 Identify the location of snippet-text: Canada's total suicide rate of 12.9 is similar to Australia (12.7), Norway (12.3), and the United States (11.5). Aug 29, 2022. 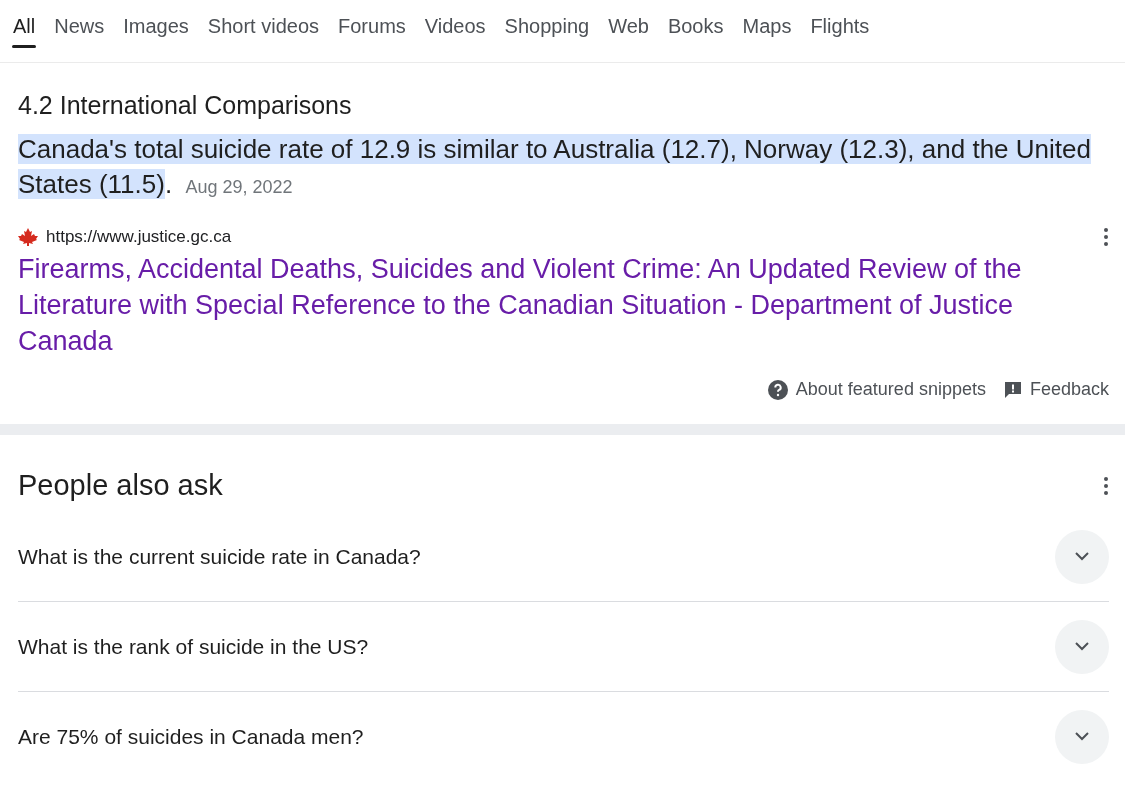
(555, 167).